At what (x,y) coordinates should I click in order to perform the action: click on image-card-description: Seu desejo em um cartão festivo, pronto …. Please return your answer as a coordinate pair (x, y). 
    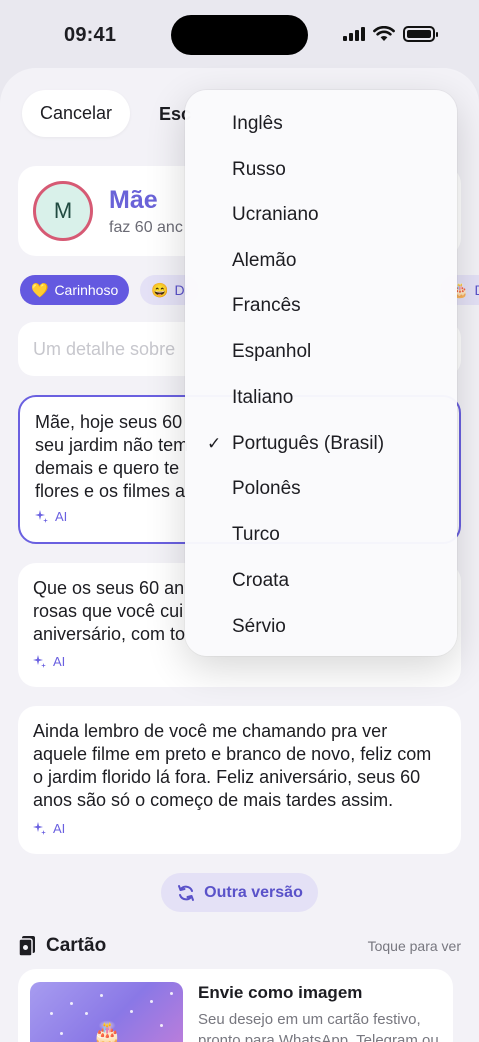
    Looking at the image, I should click on (318, 1026).